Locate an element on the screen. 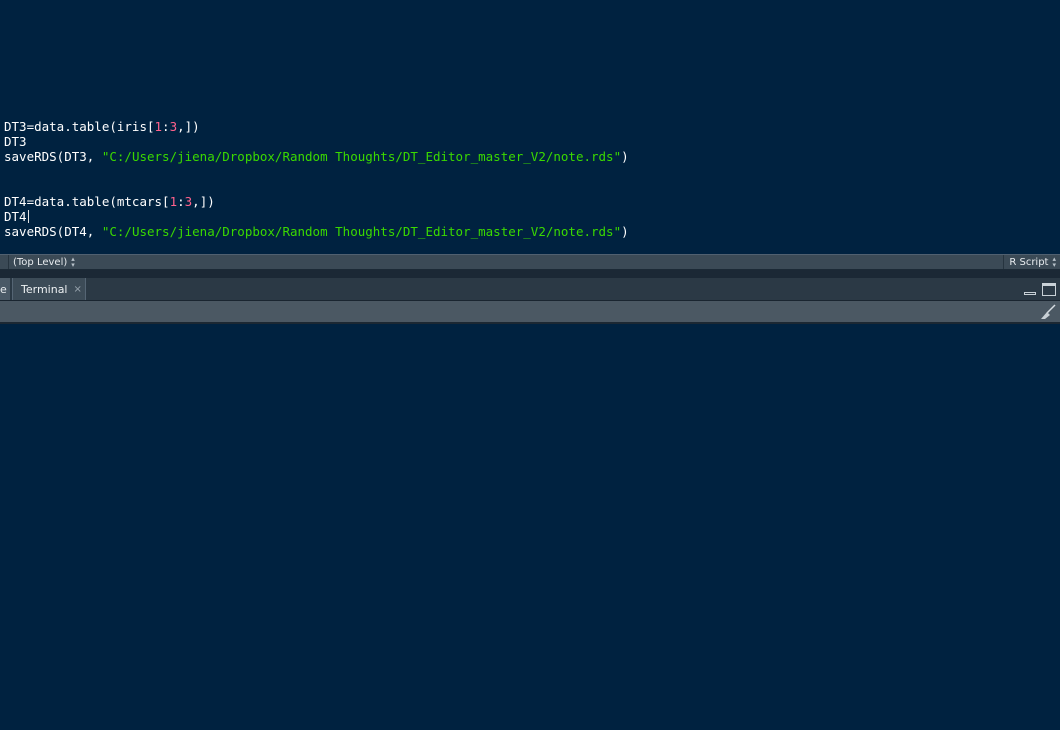 The height and width of the screenshot is (730, 1060). close-icon: × is located at coordinates (78, 289).